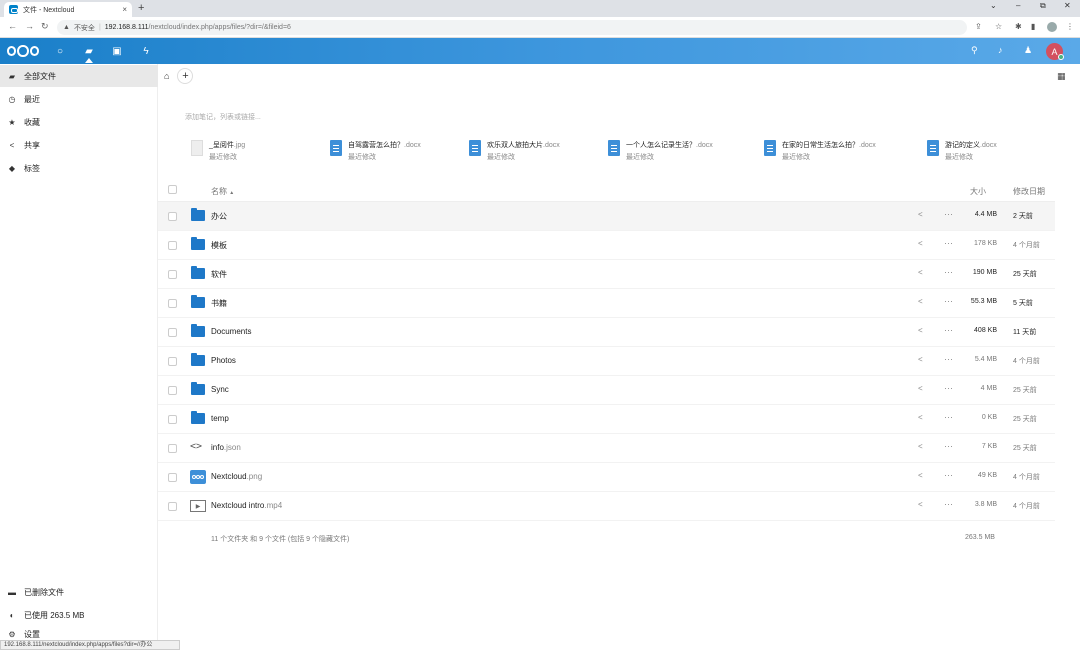 The width and height of the screenshot is (1080, 650). What do you see at coordinates (45, 26) in the screenshot?
I see `reload-icon: ↻` at bounding box center [45, 26].